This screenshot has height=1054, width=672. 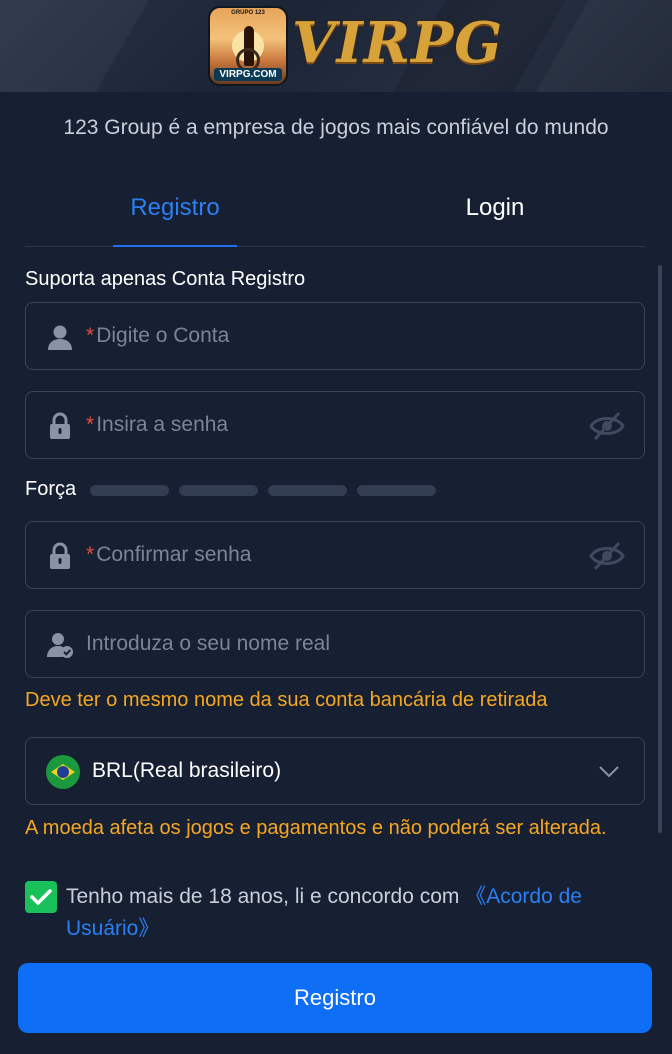 I want to click on password-placeholder: *Insira a senha, so click(x=157, y=424).